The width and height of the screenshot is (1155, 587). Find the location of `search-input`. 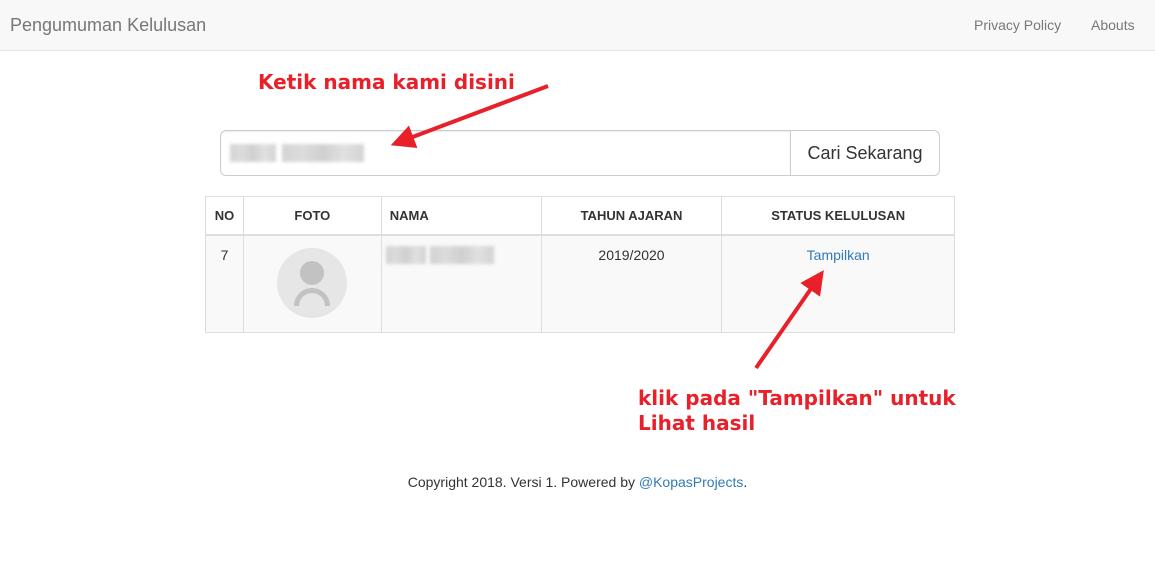

search-input is located at coordinates (505, 153).